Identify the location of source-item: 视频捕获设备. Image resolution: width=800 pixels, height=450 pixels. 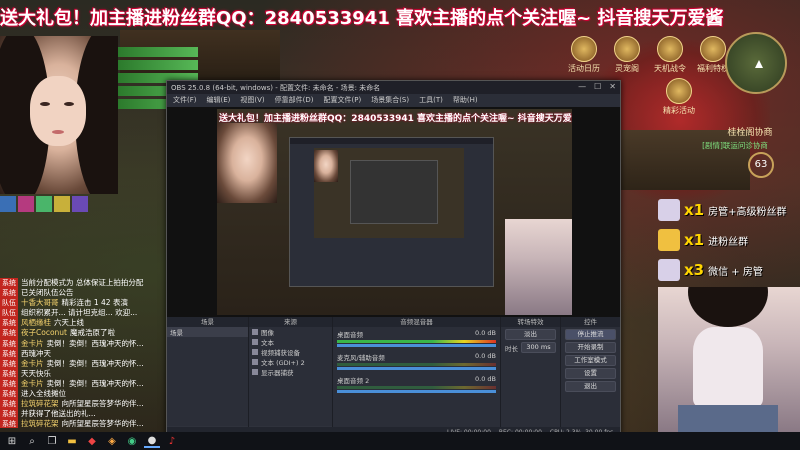
(290, 352).